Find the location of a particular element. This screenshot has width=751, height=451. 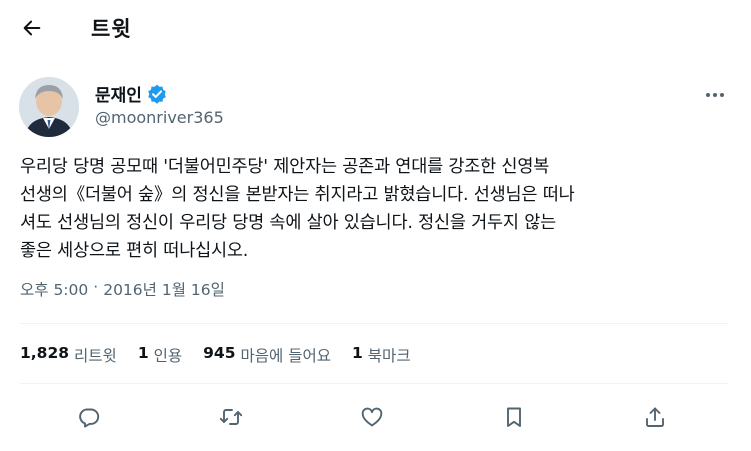

retweet-icon is located at coordinates (231, 417).